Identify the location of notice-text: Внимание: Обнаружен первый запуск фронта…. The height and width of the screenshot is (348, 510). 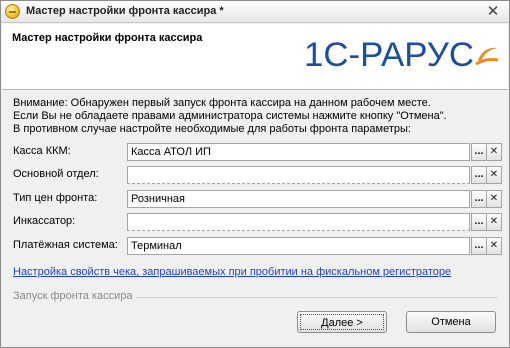
(253, 116).